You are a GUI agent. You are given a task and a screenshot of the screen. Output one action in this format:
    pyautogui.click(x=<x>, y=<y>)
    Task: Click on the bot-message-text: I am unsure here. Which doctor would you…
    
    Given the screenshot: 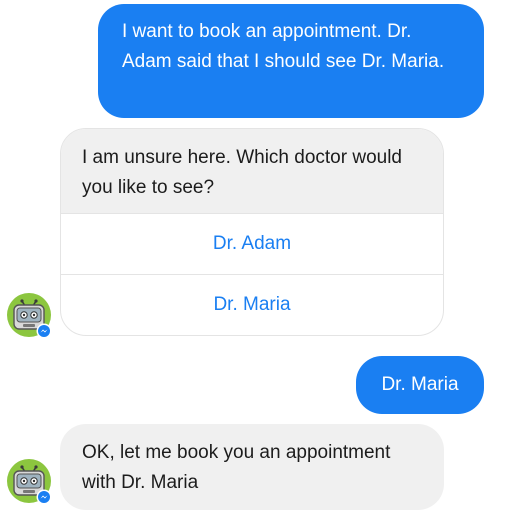 What is the action you would take?
    pyautogui.click(x=252, y=171)
    